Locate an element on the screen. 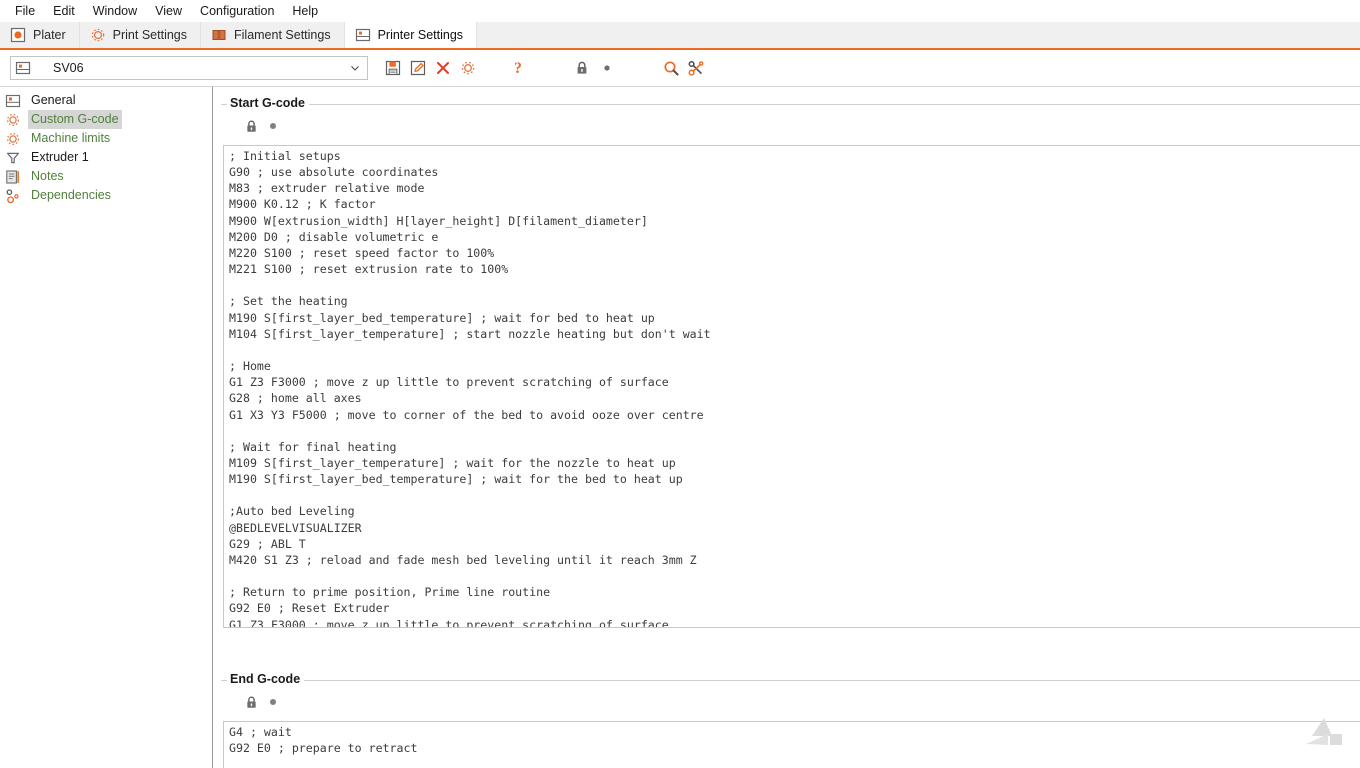 This screenshot has width=1360, height=768. menu-item-file: File is located at coordinates (25, 11).